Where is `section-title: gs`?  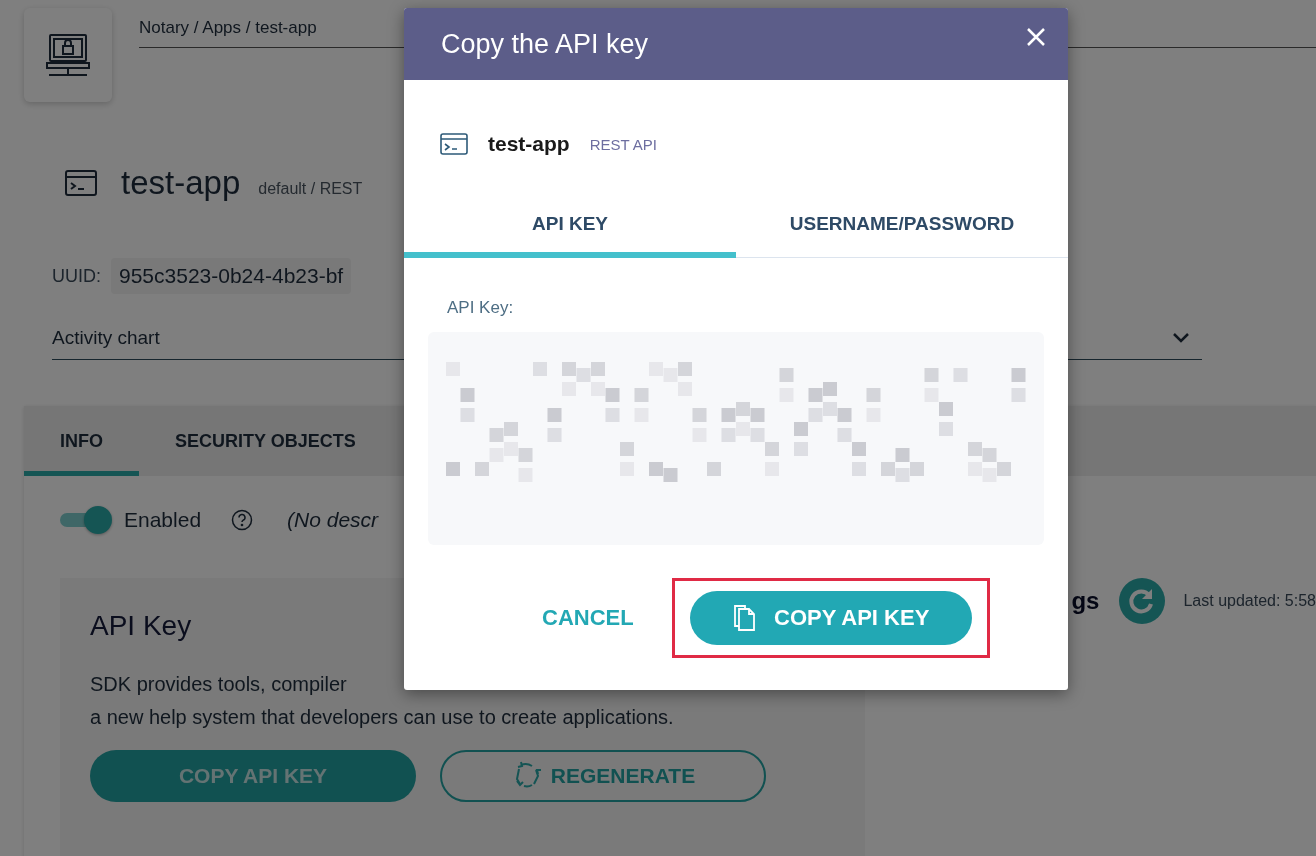 section-title: gs is located at coordinates (1085, 601).